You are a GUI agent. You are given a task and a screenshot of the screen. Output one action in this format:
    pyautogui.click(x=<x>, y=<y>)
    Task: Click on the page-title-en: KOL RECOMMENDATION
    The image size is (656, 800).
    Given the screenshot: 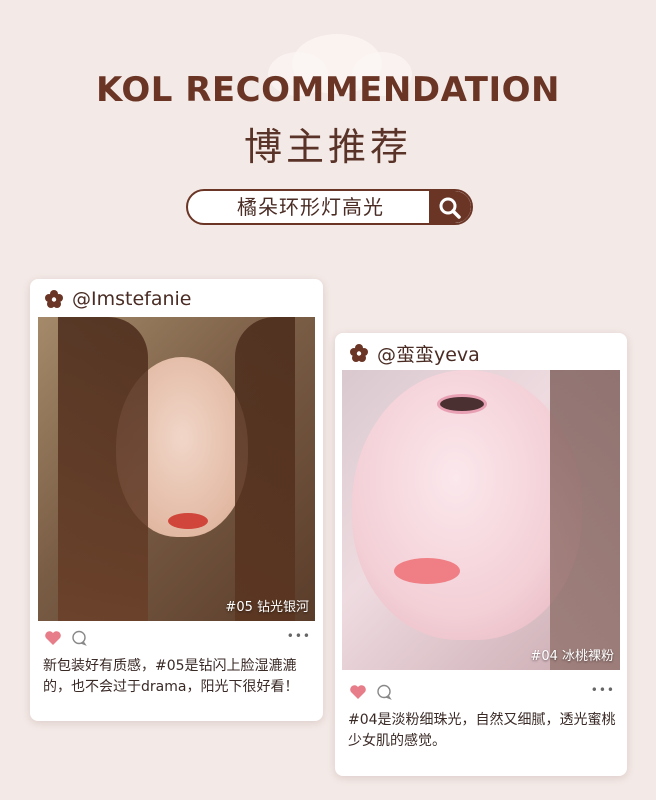 What is the action you would take?
    pyautogui.click(x=328, y=90)
    